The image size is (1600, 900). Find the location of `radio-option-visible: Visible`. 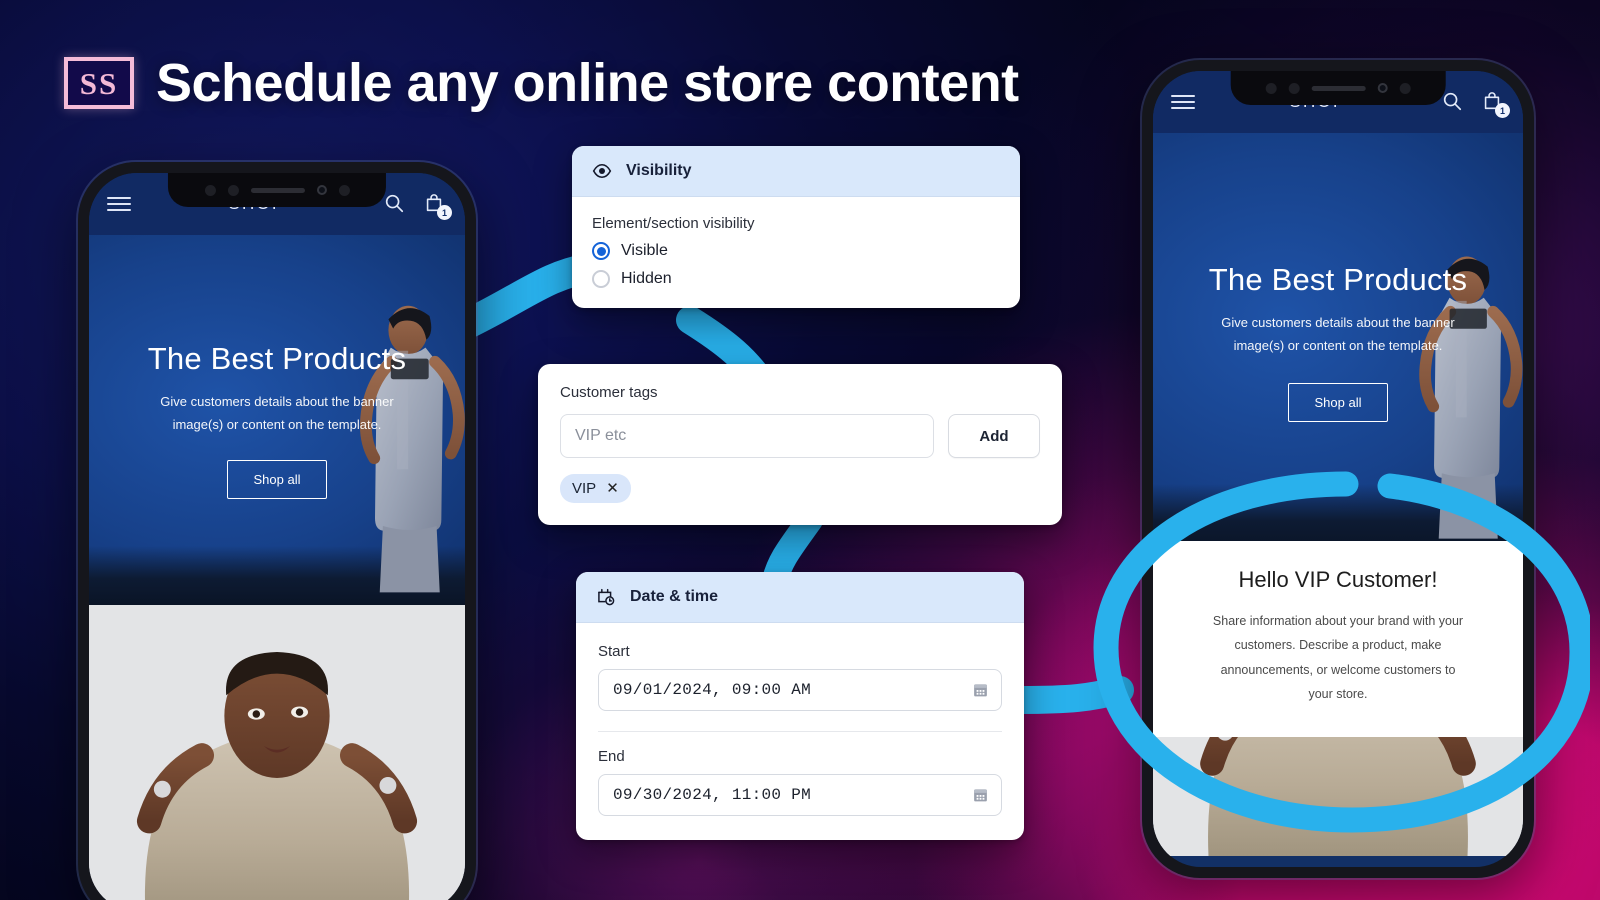

radio-option-visible: Visible is located at coordinates (796, 251).